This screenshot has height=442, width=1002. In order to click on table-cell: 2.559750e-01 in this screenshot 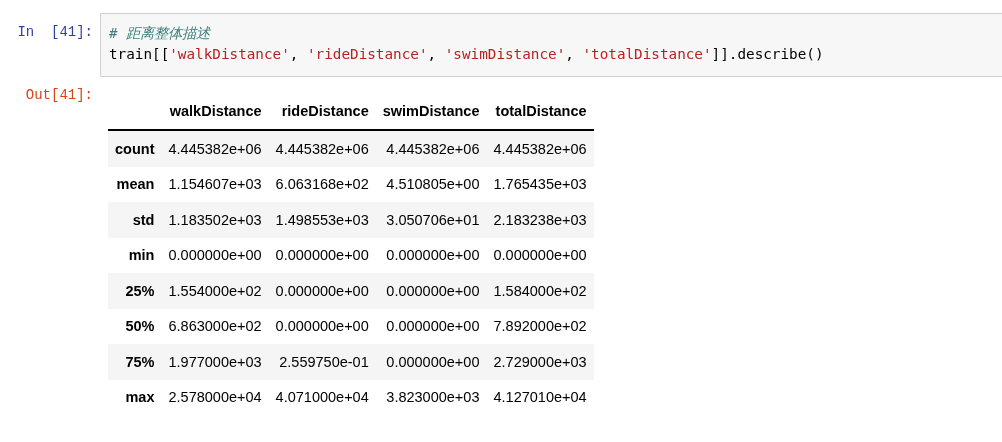, I will do `click(322, 362)`.